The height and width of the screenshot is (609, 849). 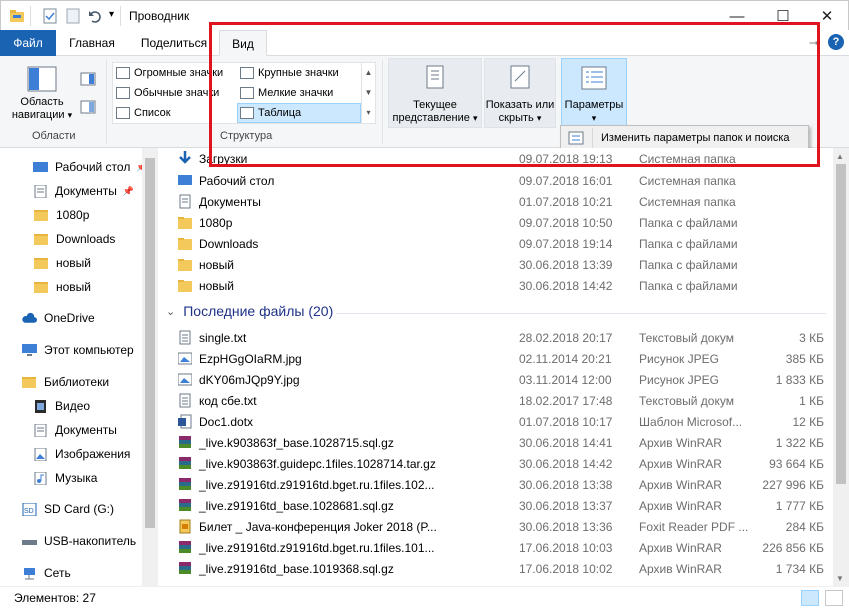 What do you see at coordinates (495, 222) in the screenshot?
I see `list-item: 1080p 09.07.2018 10:50 Папка с файлами` at bounding box center [495, 222].